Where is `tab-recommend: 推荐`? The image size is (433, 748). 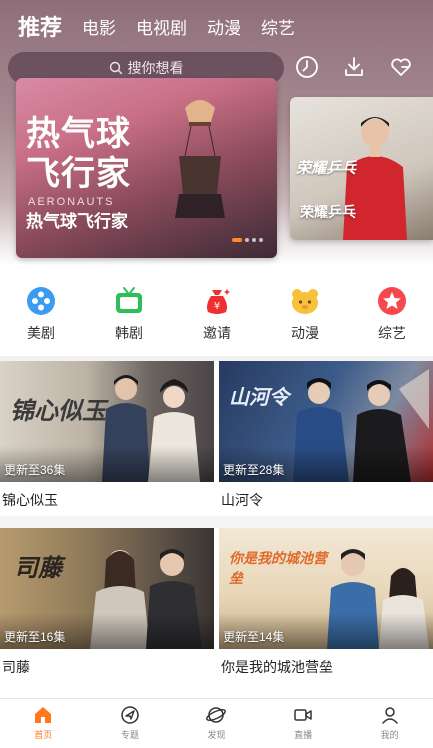
tab-recommend: 推荐 is located at coordinates (40, 26).